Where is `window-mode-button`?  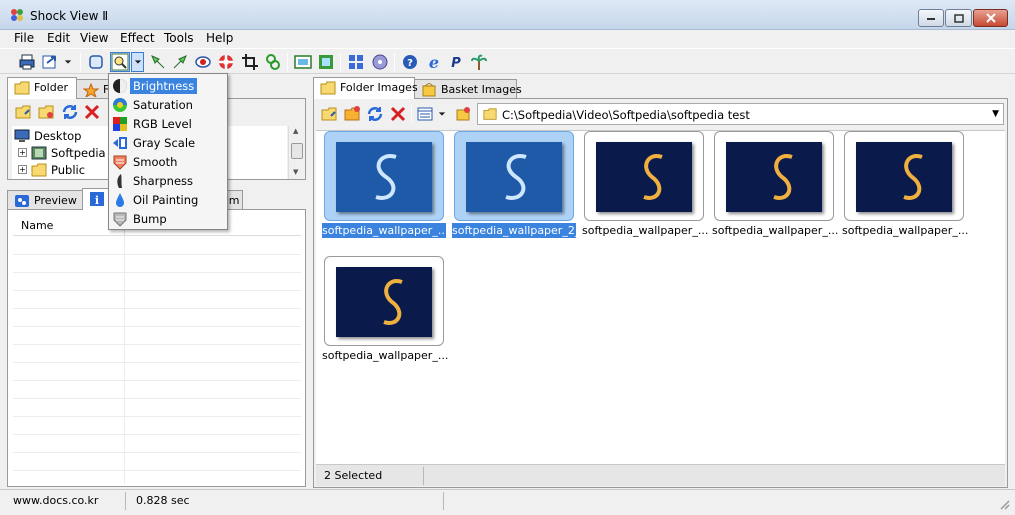 window-mode-button is located at coordinates (96, 62).